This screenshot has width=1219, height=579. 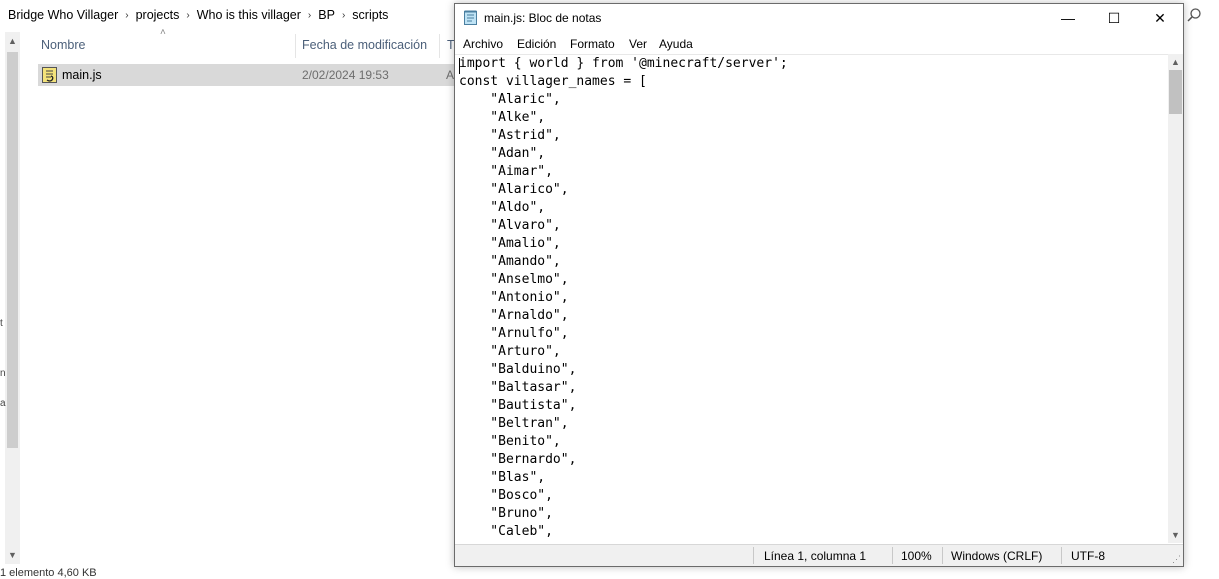 What do you see at coordinates (819, 44) in the screenshot?
I see `menu-bar: Archivo Edición Formato Ver Ayuda` at bounding box center [819, 44].